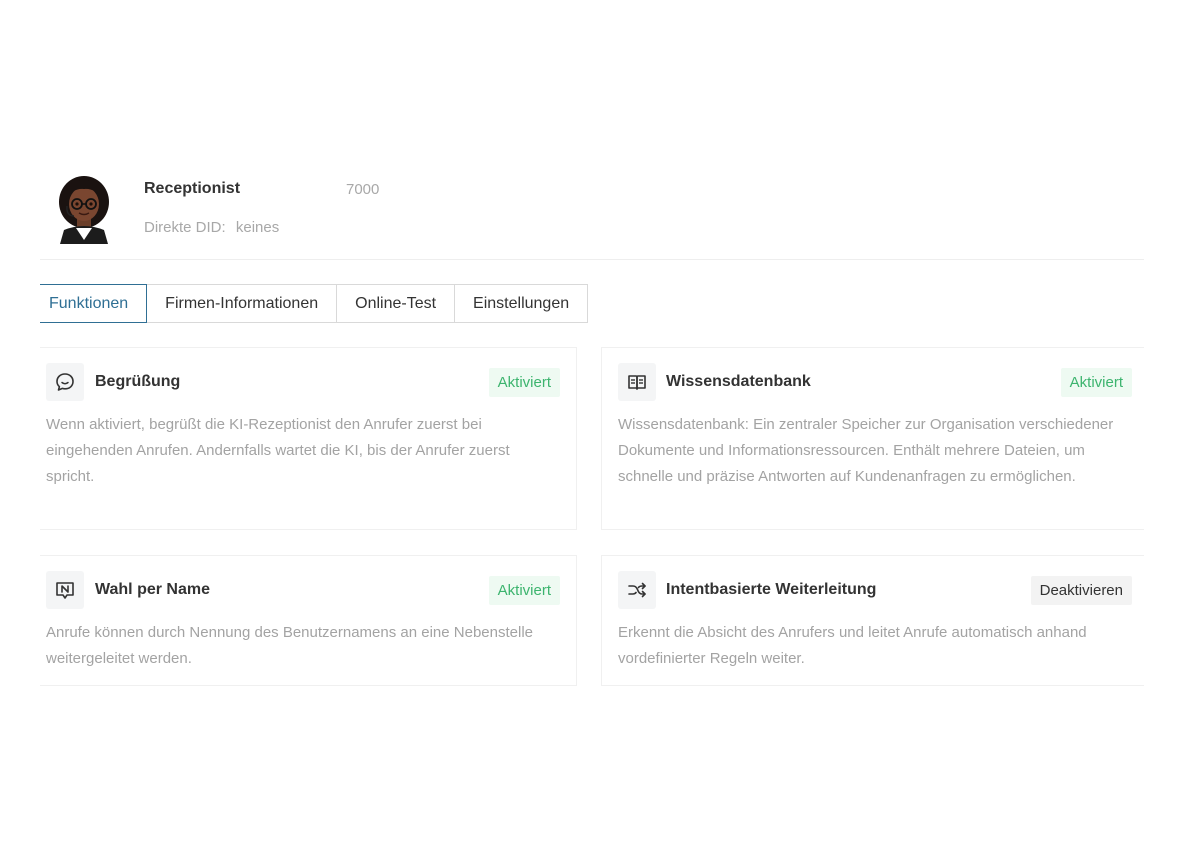 This screenshot has height=864, width=1184. I want to click on feature-title: Wahl per Name, so click(152, 589).